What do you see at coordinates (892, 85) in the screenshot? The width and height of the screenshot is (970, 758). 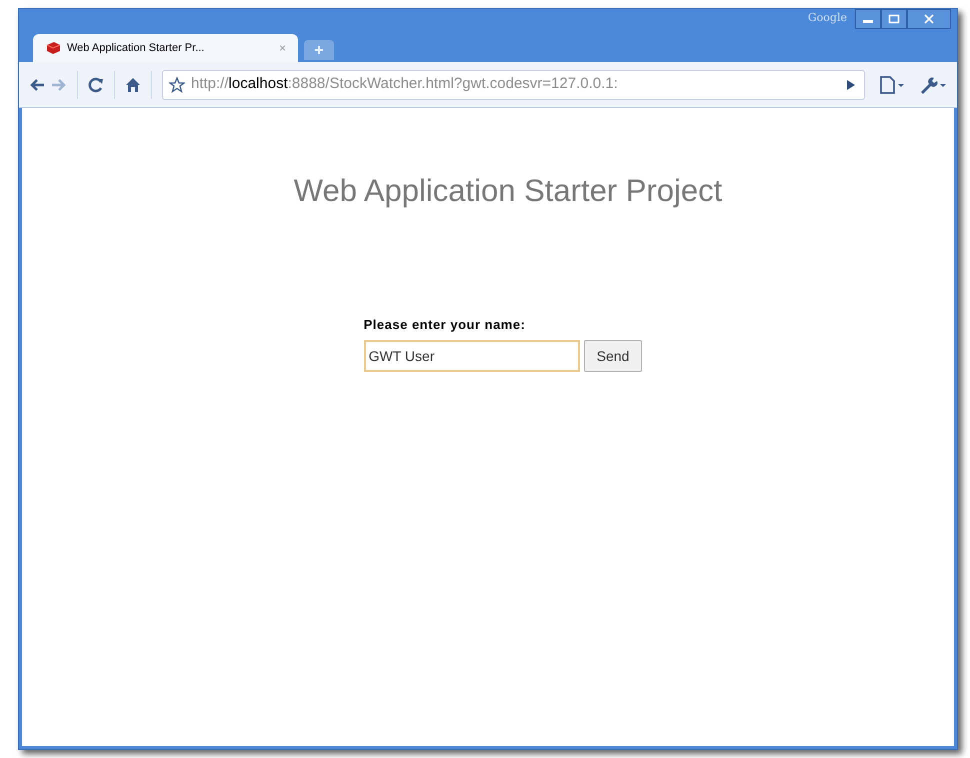 I see `page-menu-icon` at bounding box center [892, 85].